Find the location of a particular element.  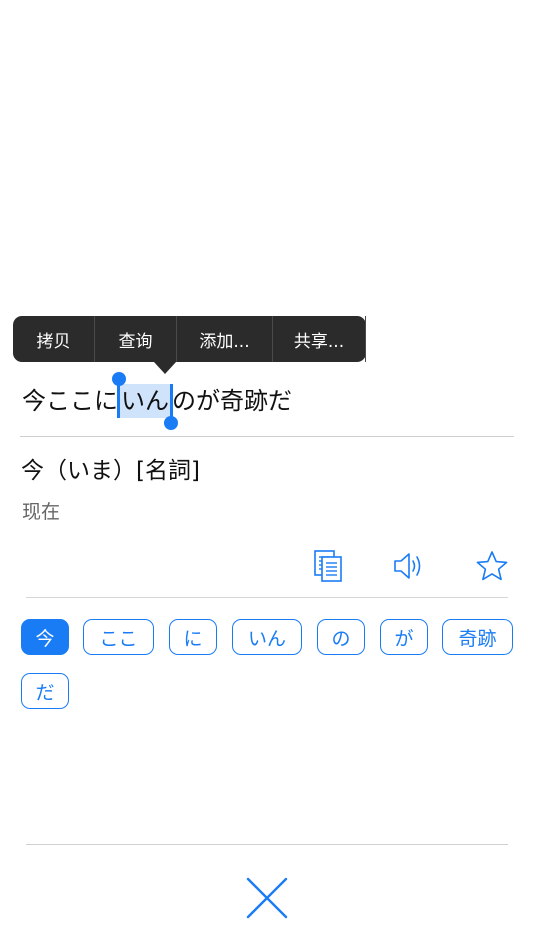

selected-text: いん is located at coordinates (145, 401).